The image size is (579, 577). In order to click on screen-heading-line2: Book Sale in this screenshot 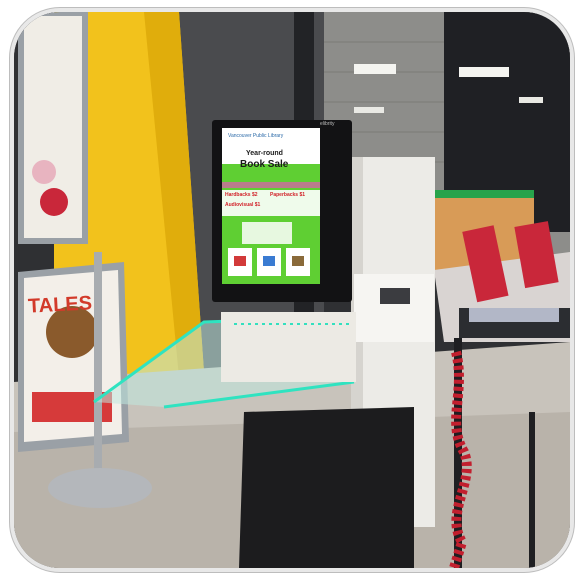, I will do `click(264, 164)`.